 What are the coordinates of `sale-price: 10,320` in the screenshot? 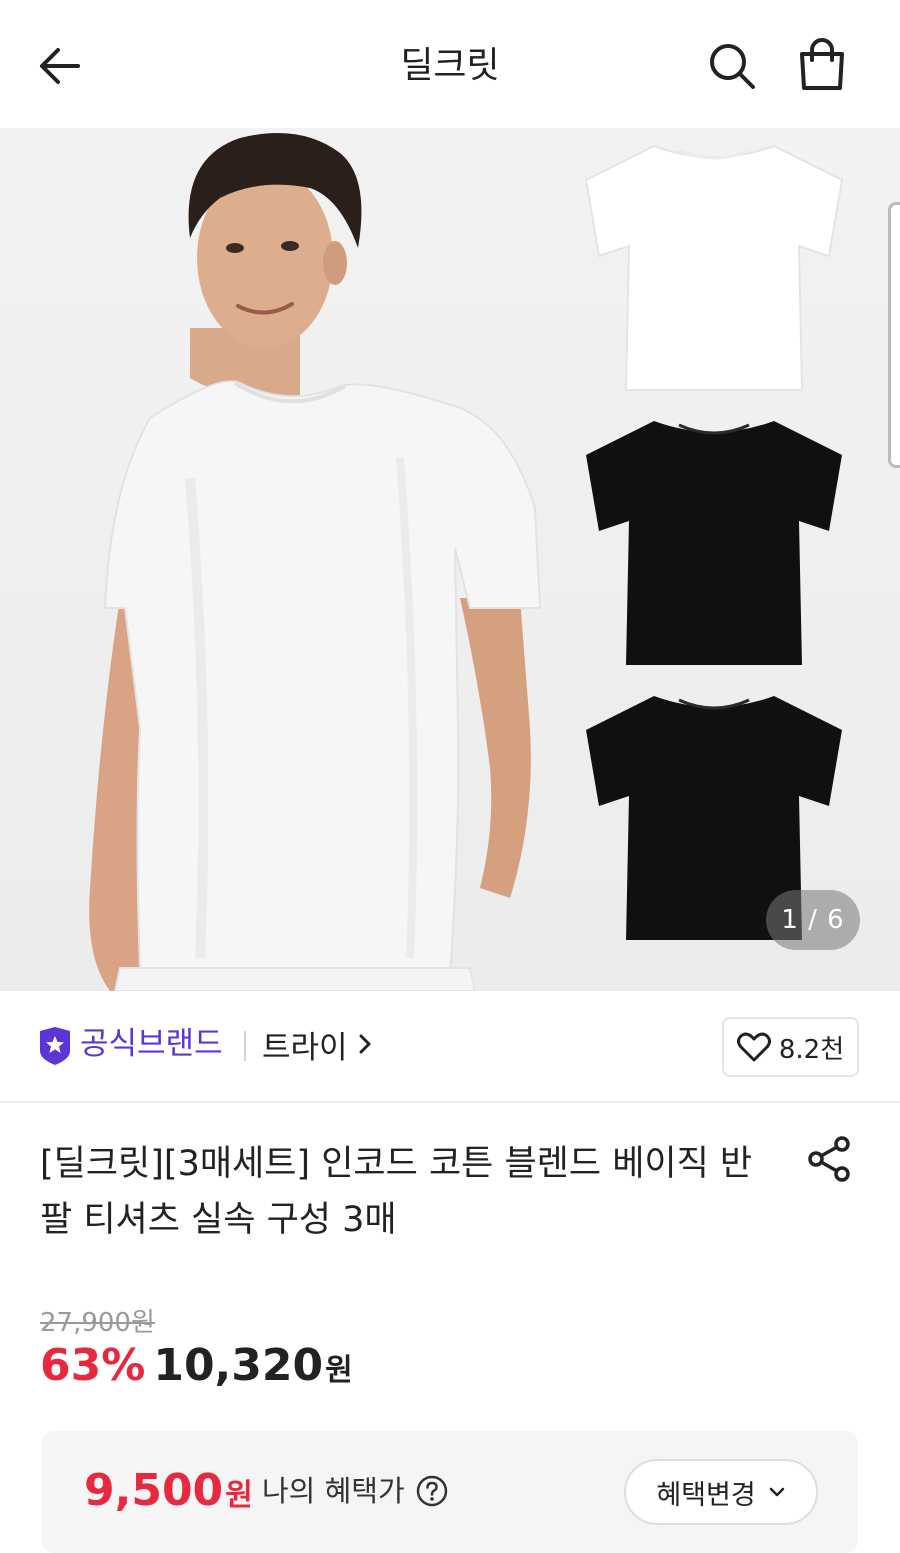 It's located at (238, 1365).